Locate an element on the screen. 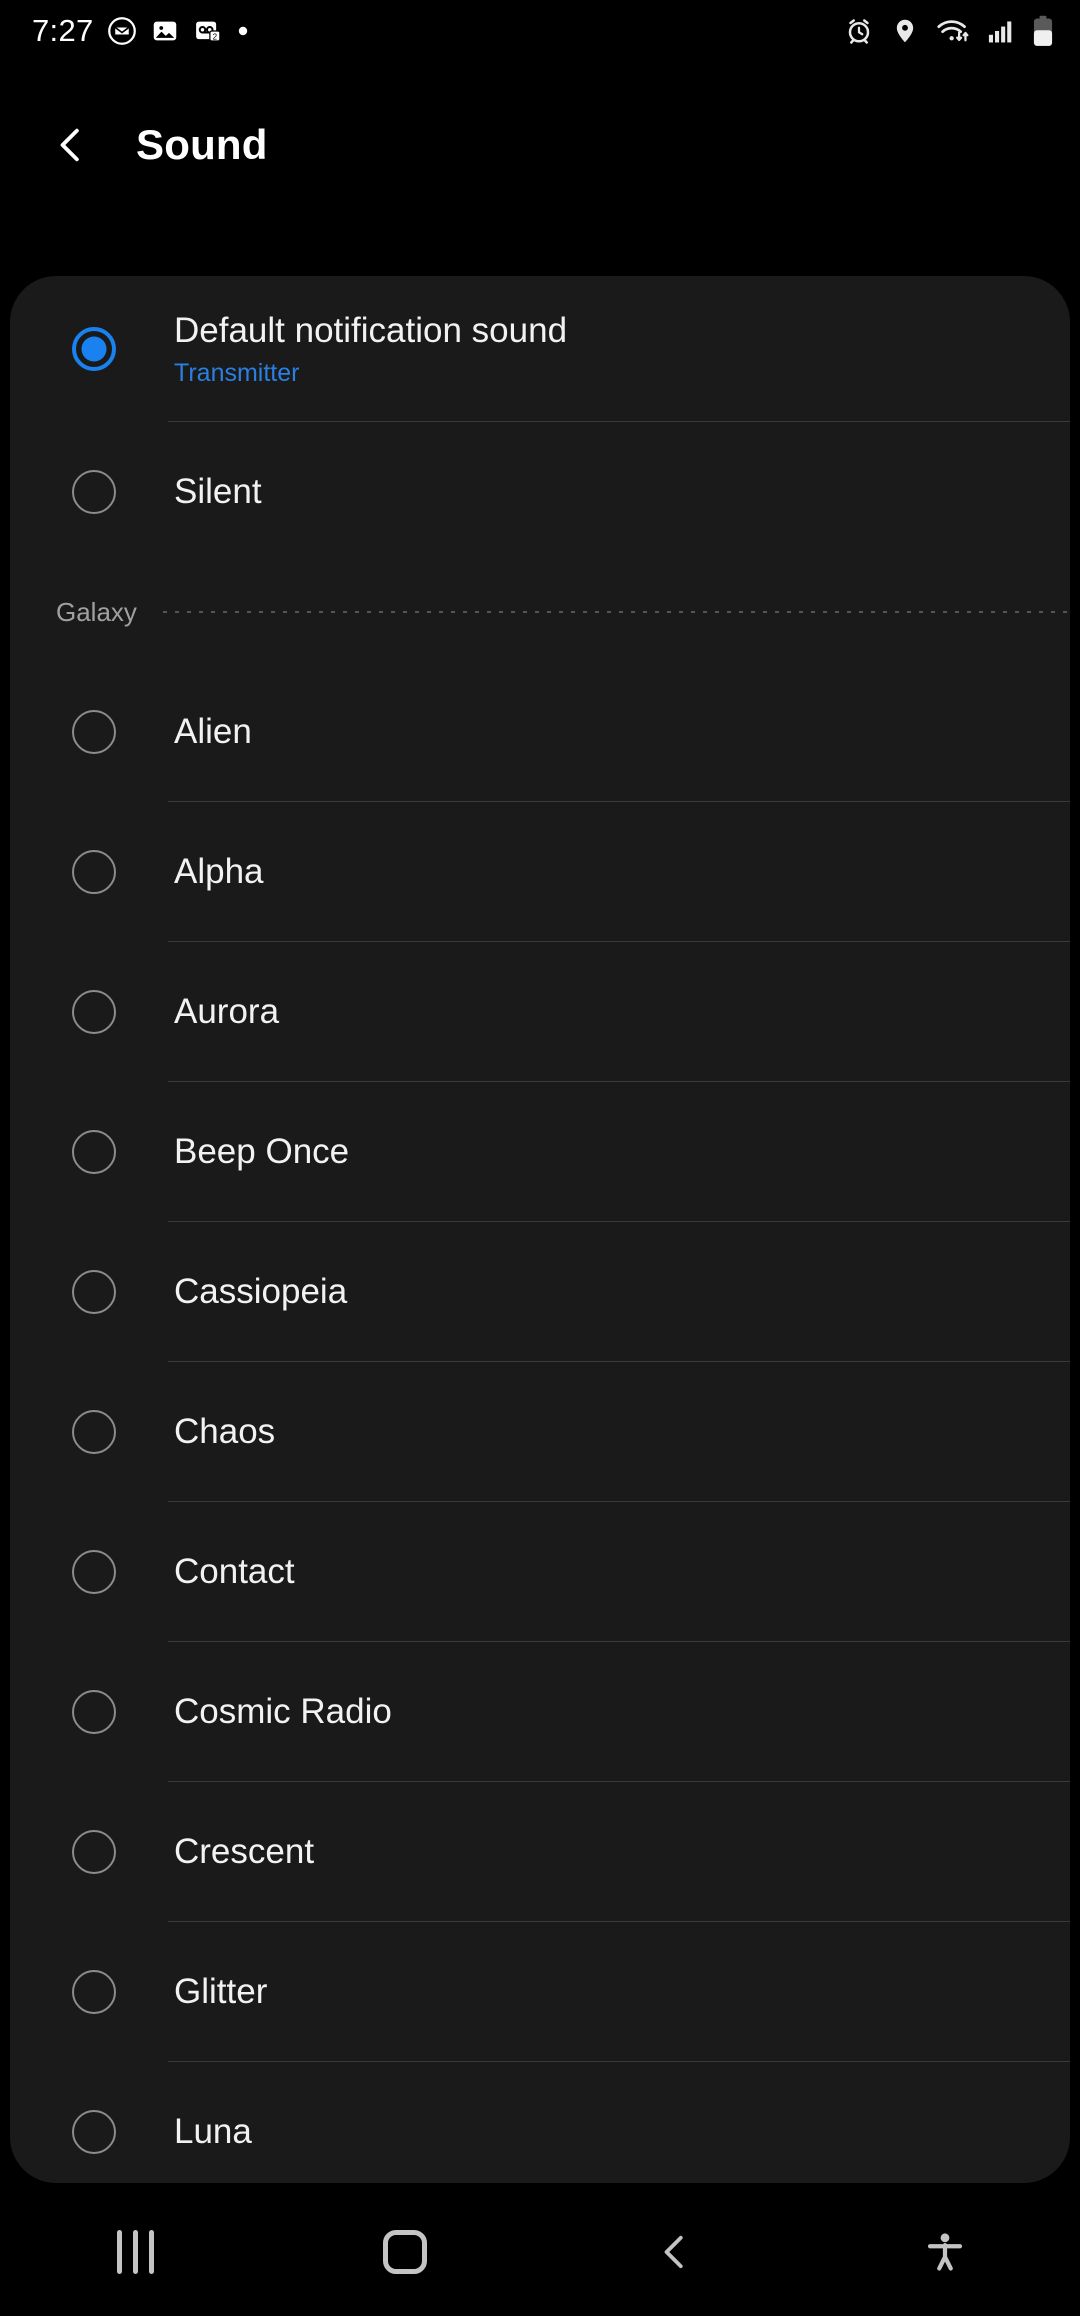  status-bar-right is located at coordinates (949, 31).